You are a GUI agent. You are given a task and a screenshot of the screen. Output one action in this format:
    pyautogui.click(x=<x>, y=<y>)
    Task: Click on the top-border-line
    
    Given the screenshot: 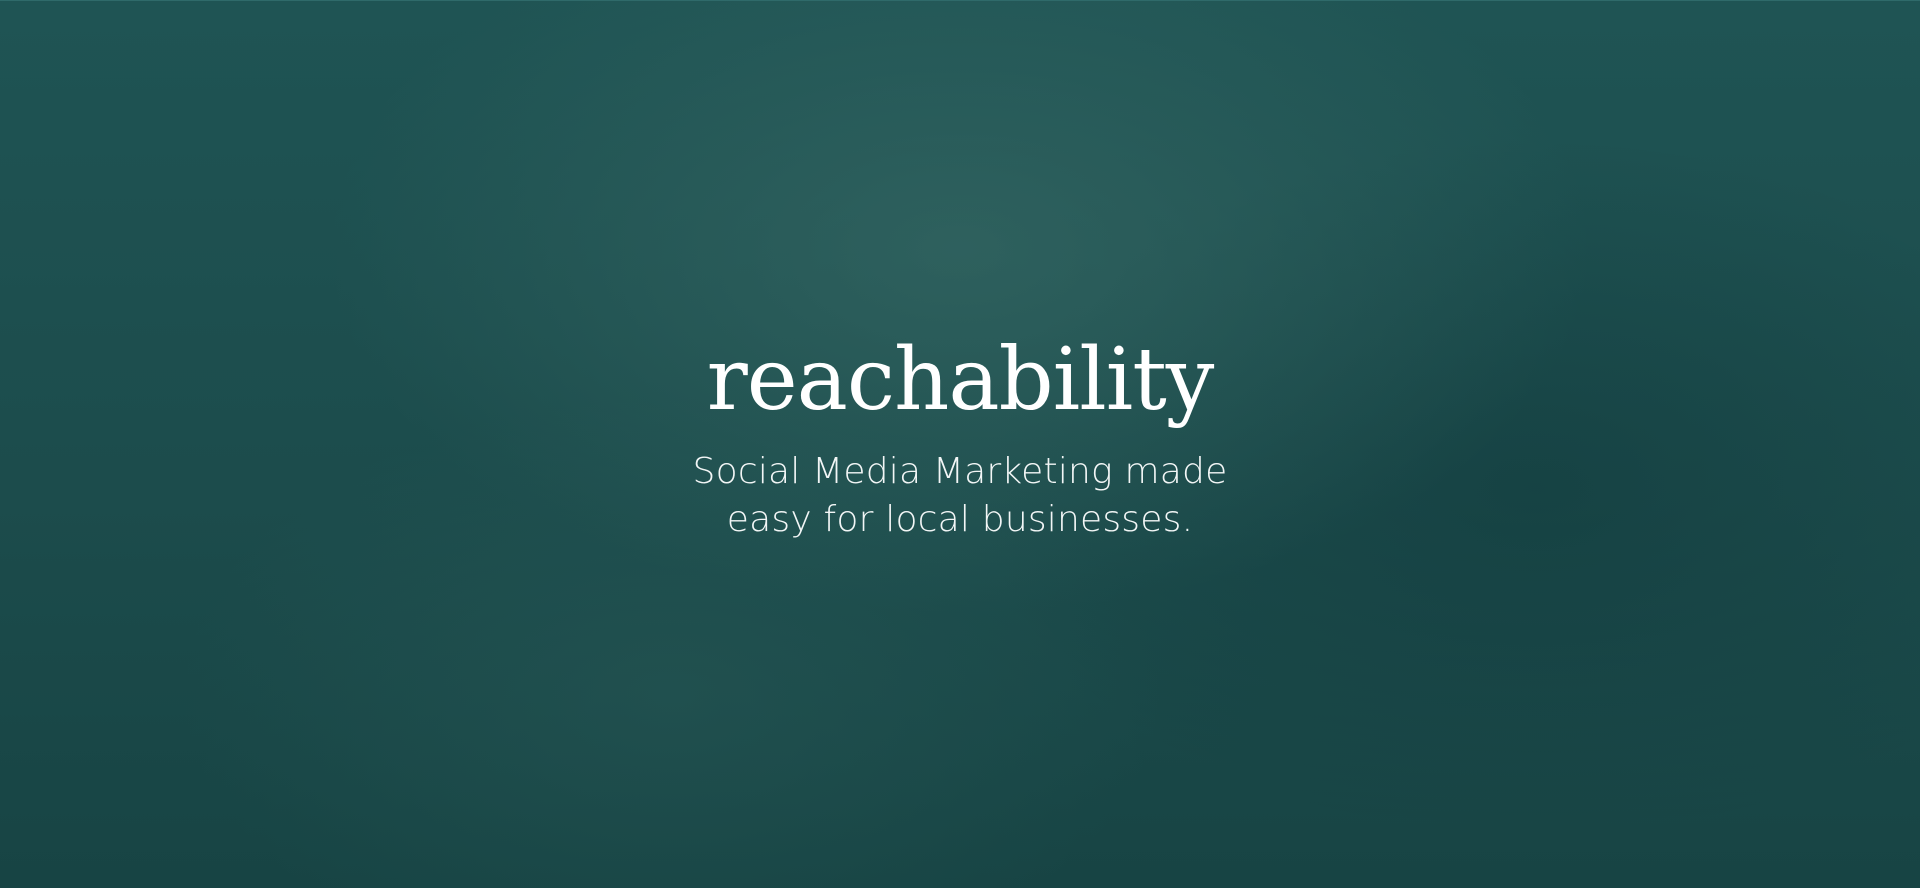 What is the action you would take?
    pyautogui.click(x=960, y=0)
    